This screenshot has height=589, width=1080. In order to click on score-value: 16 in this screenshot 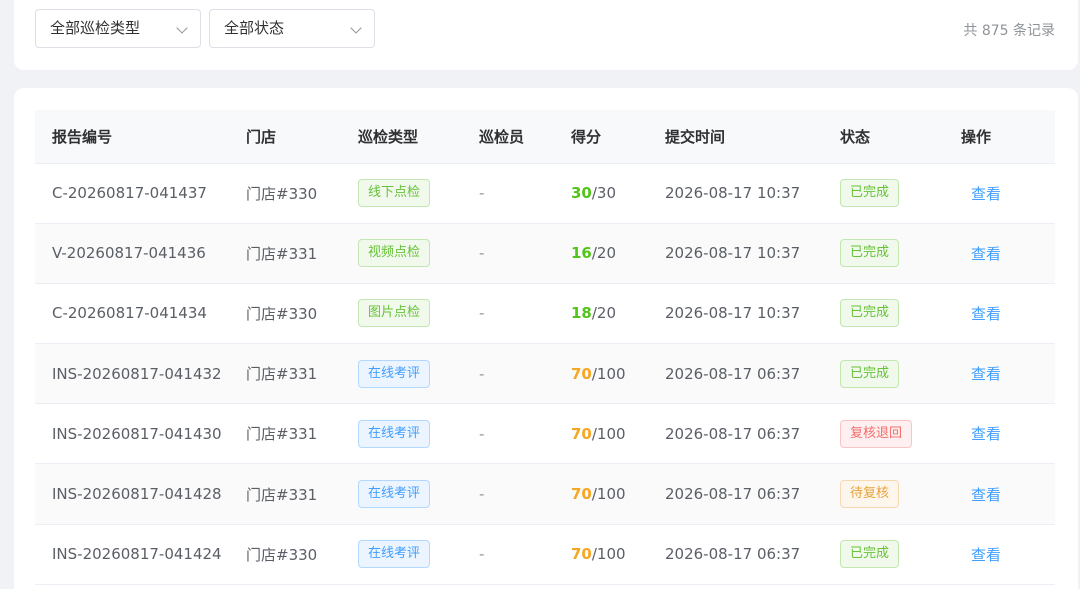, I will do `click(581, 253)`.